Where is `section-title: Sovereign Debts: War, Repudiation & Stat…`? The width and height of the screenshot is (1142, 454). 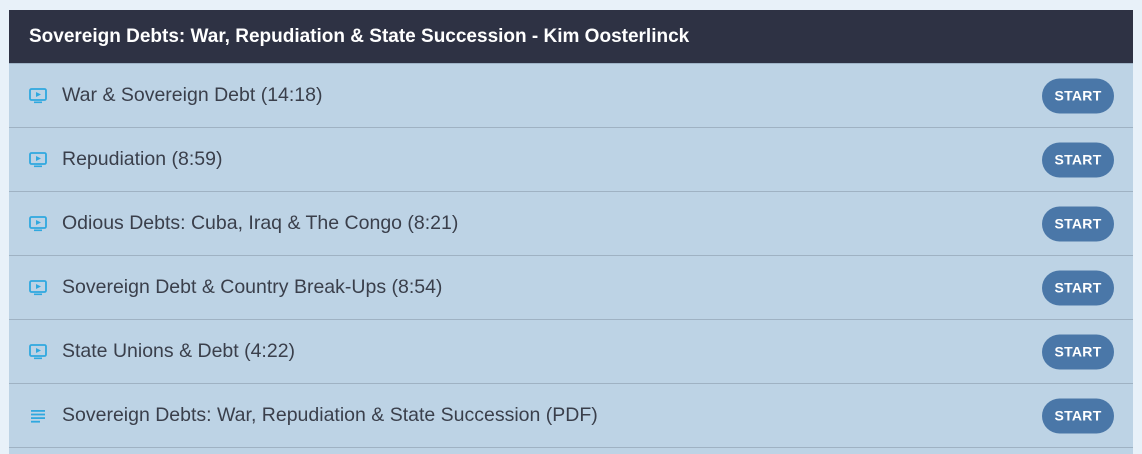
section-title: Sovereign Debts: War, Repudiation & Stat… is located at coordinates (571, 37).